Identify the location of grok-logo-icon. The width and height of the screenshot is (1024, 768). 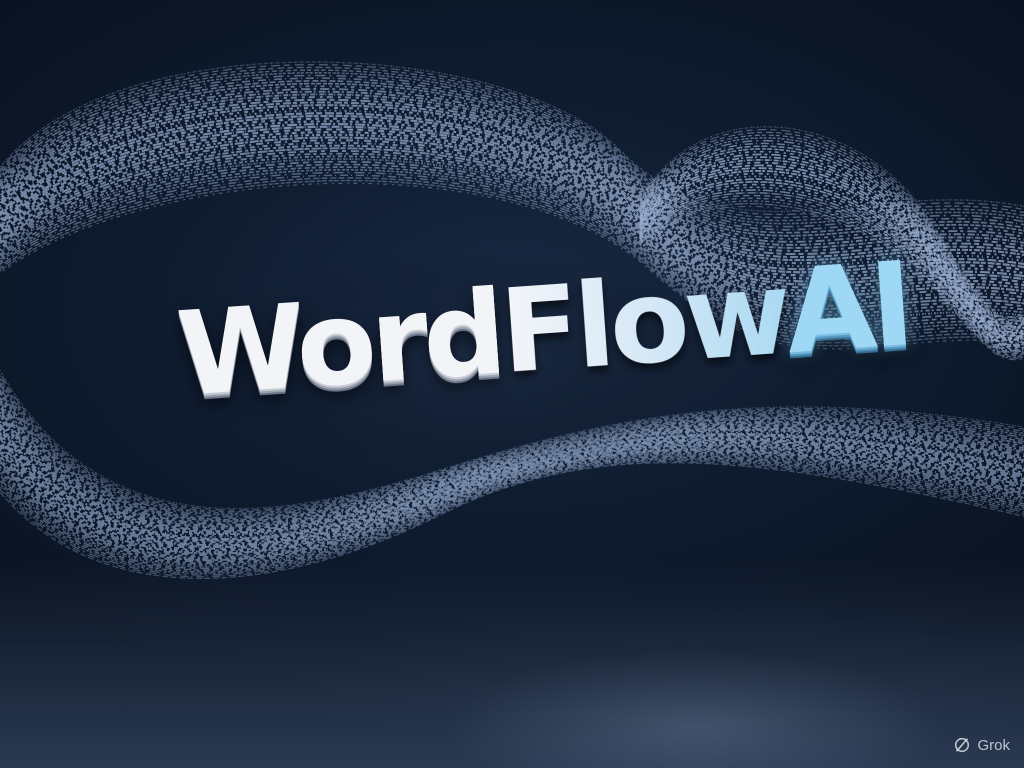
(962, 745).